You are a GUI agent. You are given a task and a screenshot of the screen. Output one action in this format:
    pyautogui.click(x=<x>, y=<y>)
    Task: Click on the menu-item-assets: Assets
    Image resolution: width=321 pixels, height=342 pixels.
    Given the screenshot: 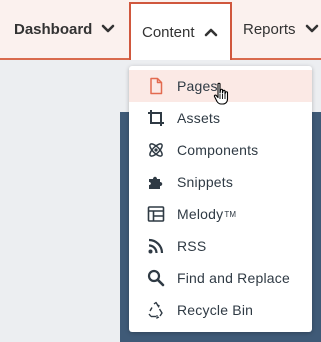 What is the action you would take?
    pyautogui.click(x=220, y=118)
    